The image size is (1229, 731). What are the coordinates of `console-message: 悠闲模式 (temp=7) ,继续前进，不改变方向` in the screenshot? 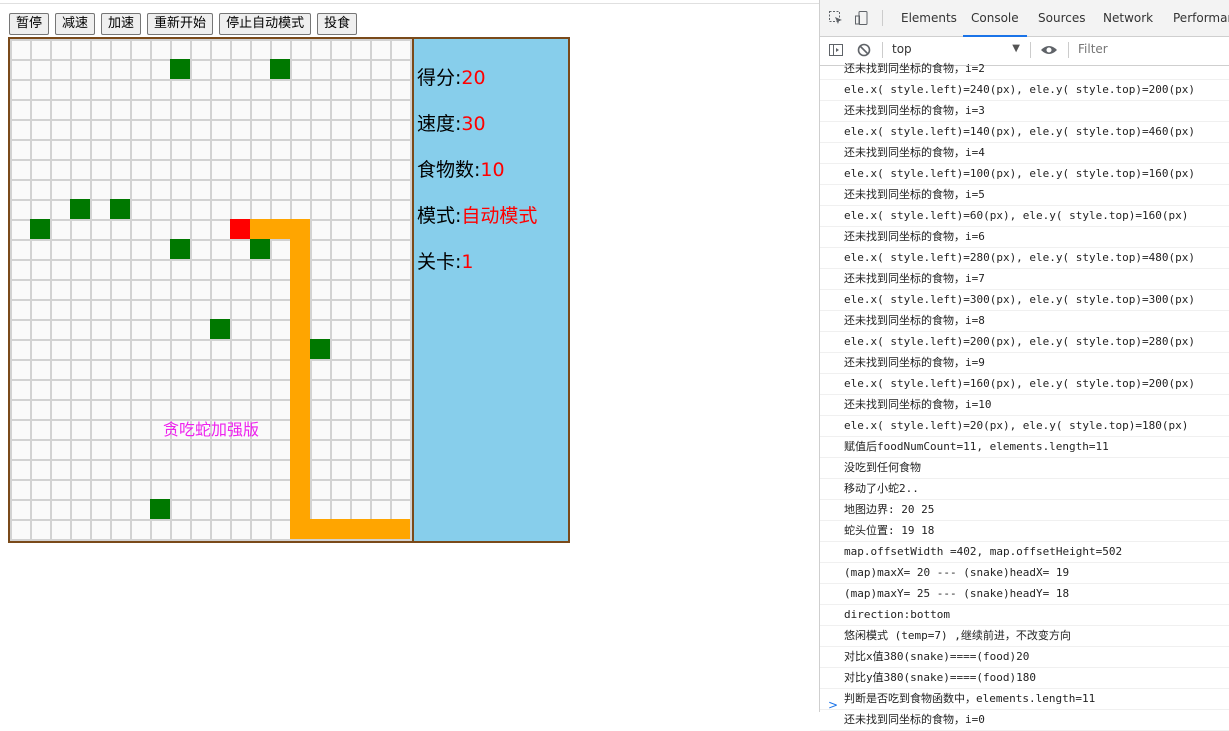 It's located at (1024, 636).